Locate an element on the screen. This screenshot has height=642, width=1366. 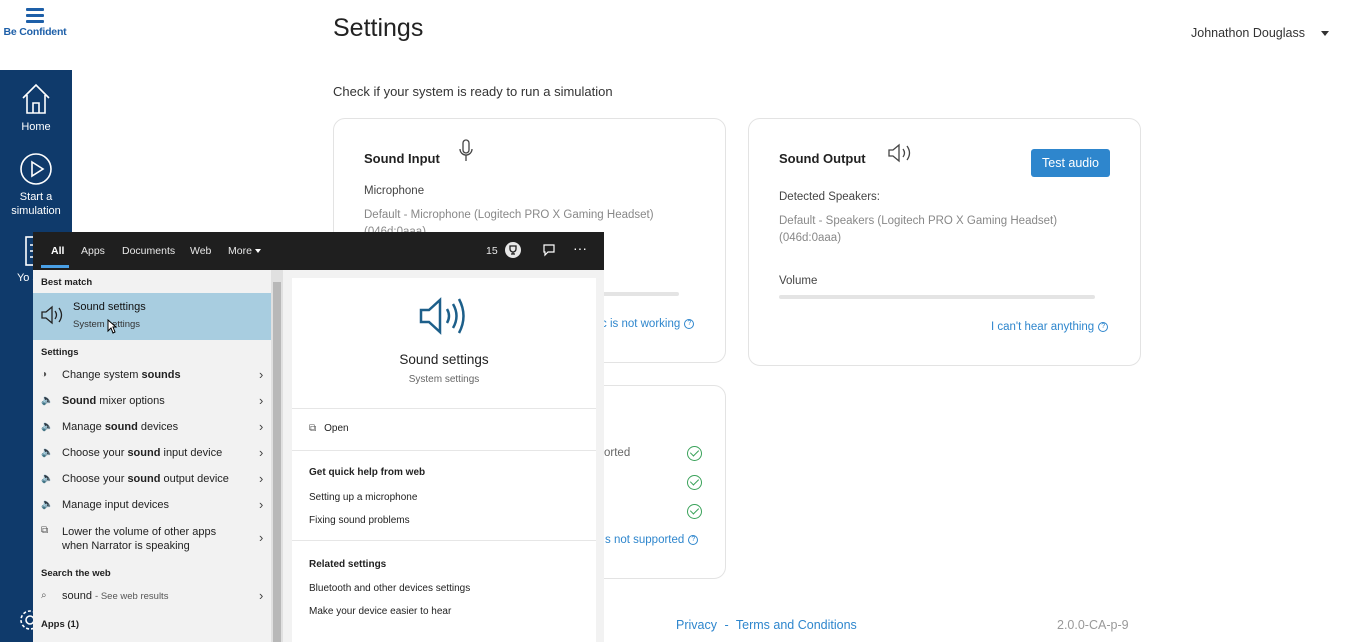
label-part: input device is located at coordinates (191, 453).